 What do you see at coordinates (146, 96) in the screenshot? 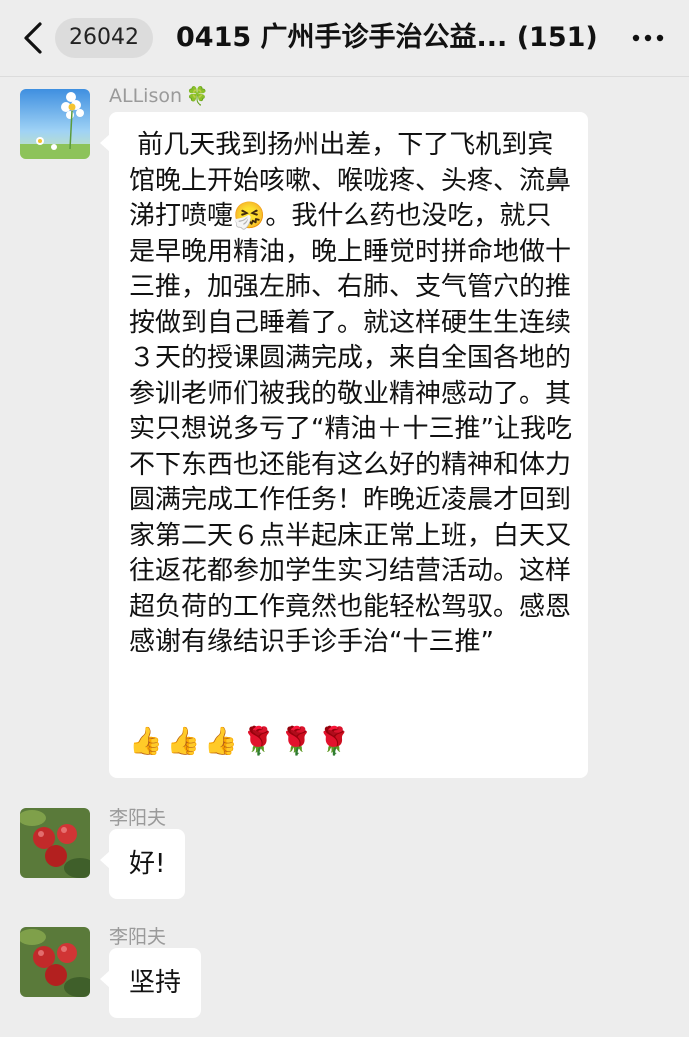
I see `sender-name-text: ALLison` at bounding box center [146, 96].